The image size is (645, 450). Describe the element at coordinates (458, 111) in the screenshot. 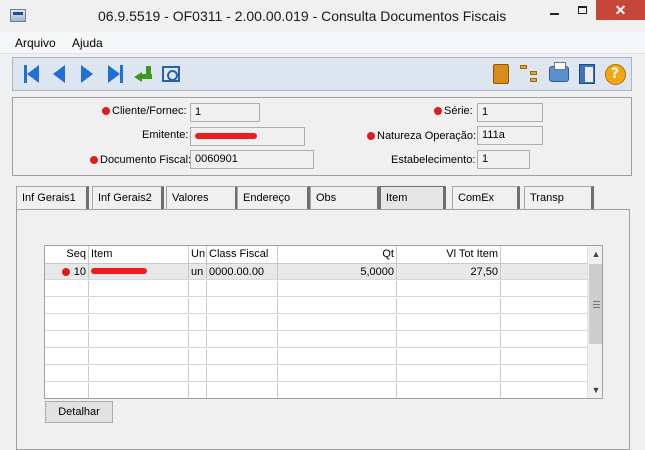

I see `serie-label: Série:` at that location.